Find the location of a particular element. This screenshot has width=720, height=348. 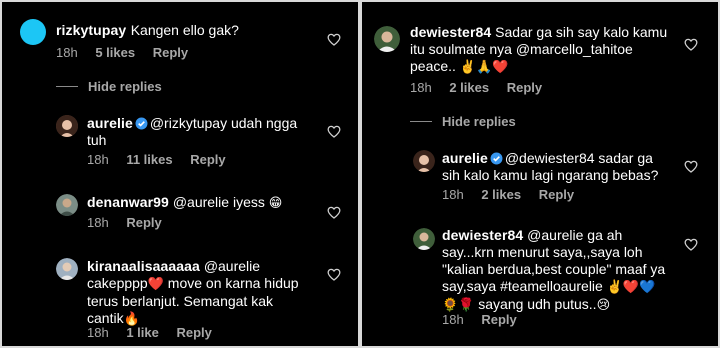

comment-text: Sadar ga sih say kalo kamu is located at coordinates (581, 32).